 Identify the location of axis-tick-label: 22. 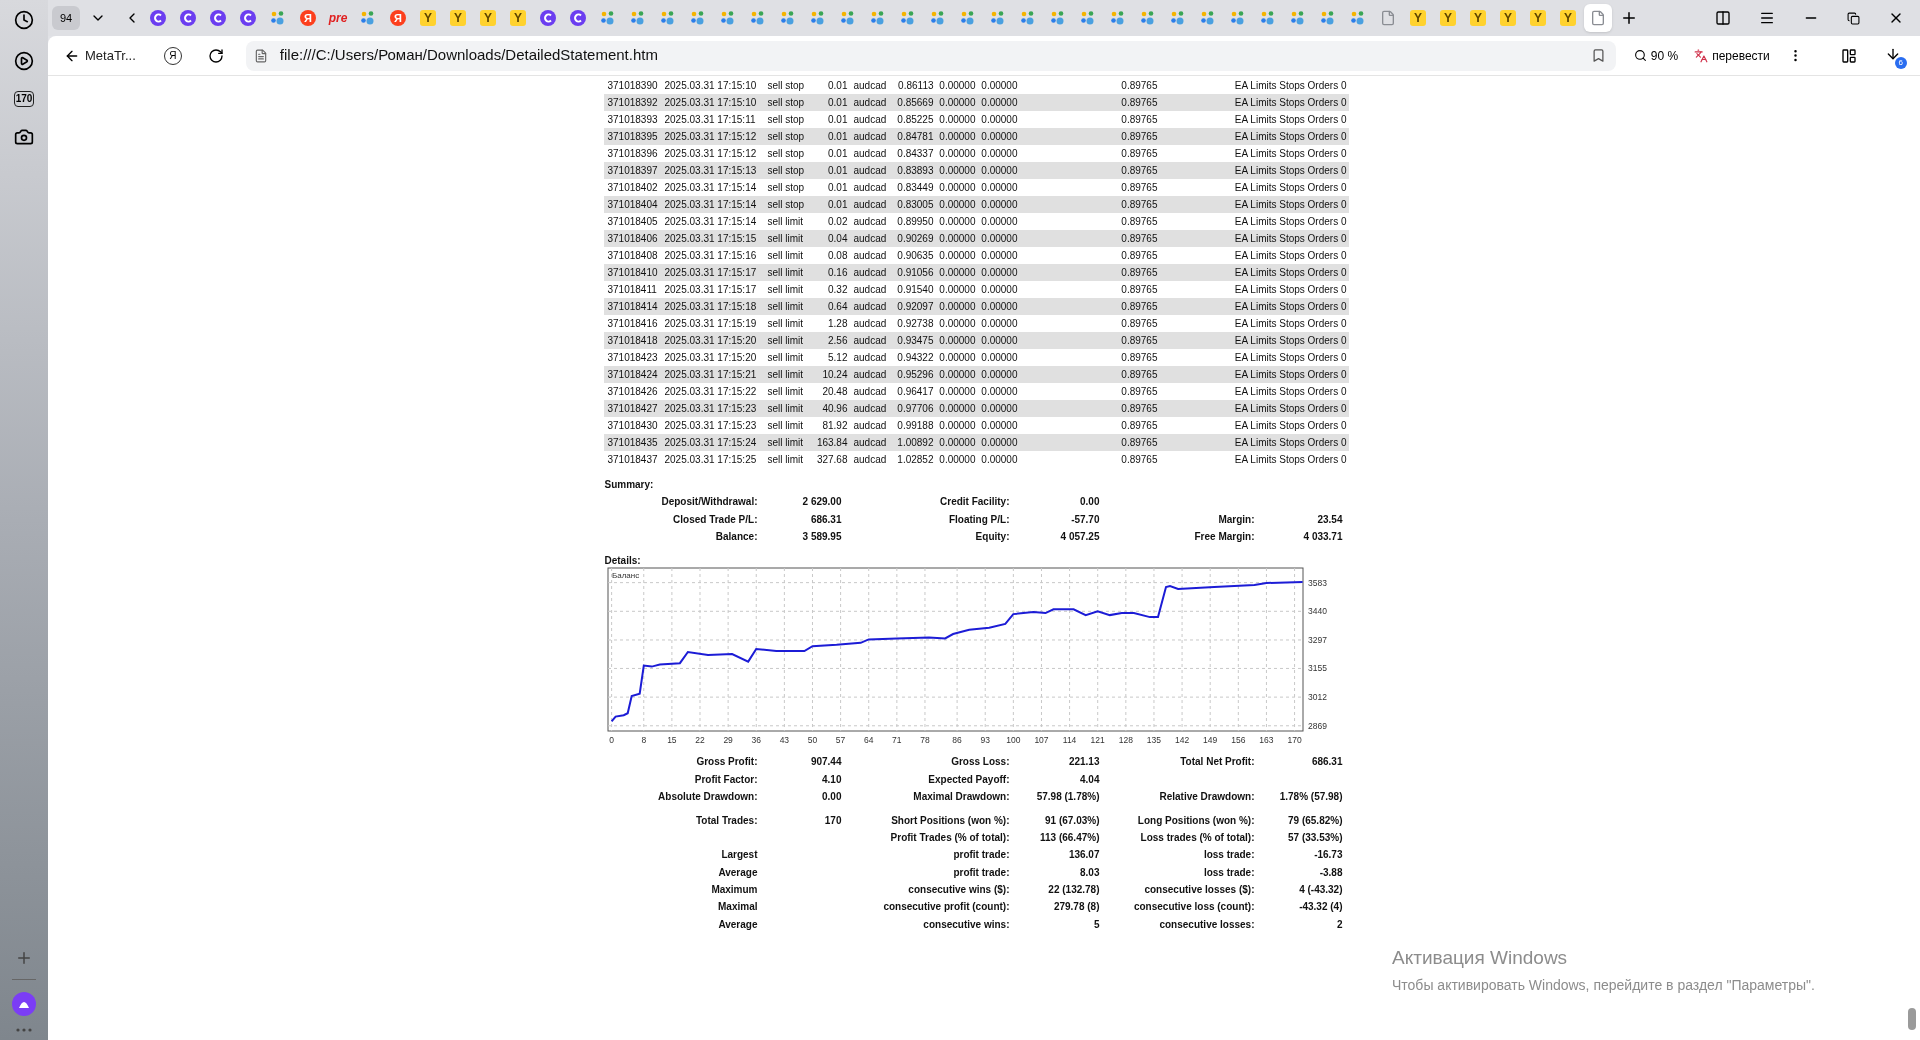
(699, 740).